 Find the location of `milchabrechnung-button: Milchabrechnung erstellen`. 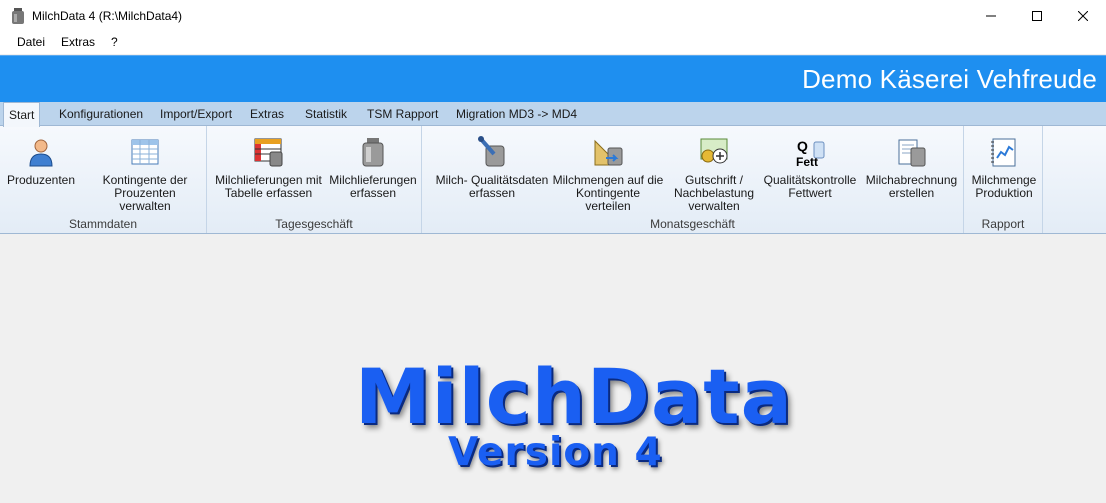

milchabrechnung-button: Milchabrechnung erstellen is located at coordinates (911, 168).